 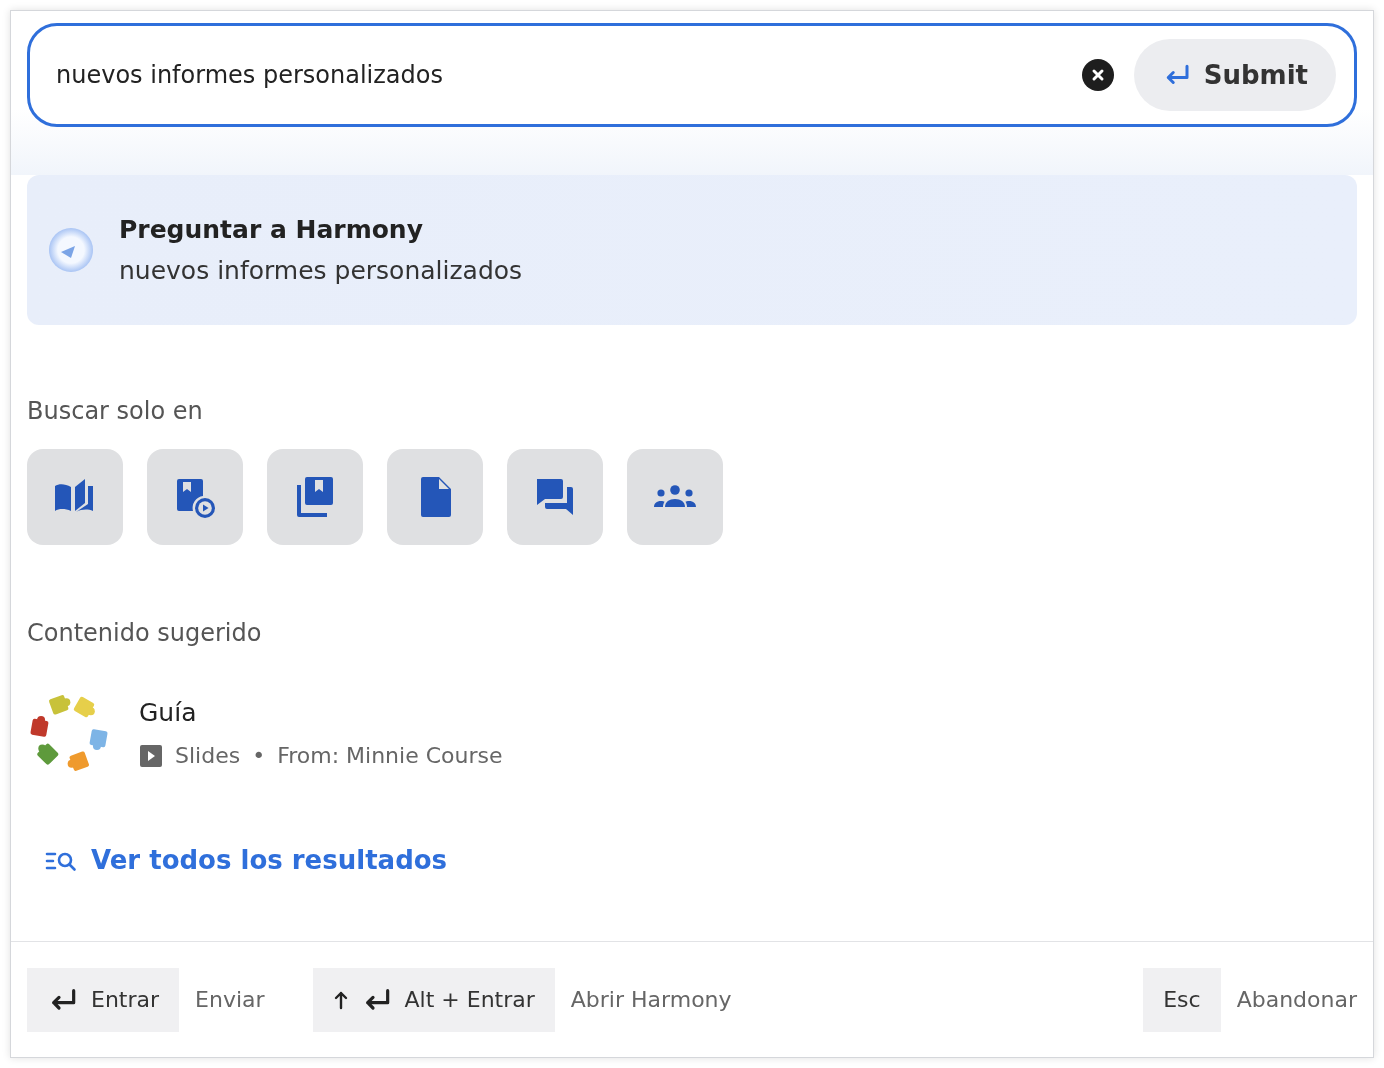 I want to click on ask-harmony-card: Preguntar a Harmony nuevos informes personalizados, so click(x=692, y=250).